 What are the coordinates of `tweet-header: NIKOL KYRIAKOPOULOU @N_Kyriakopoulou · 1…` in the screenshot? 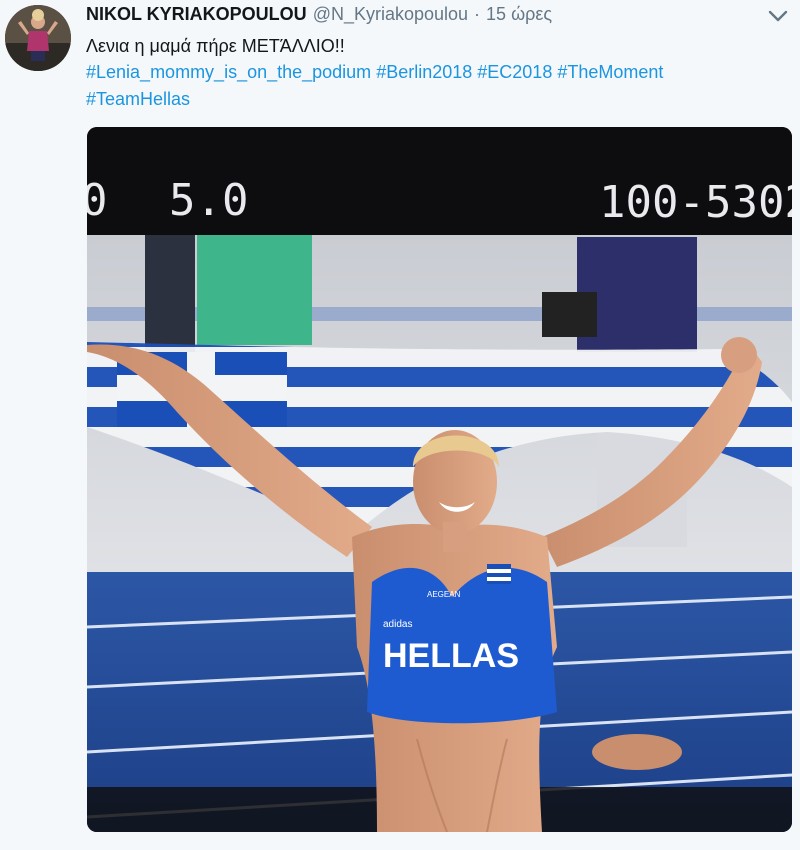 It's located at (319, 16).